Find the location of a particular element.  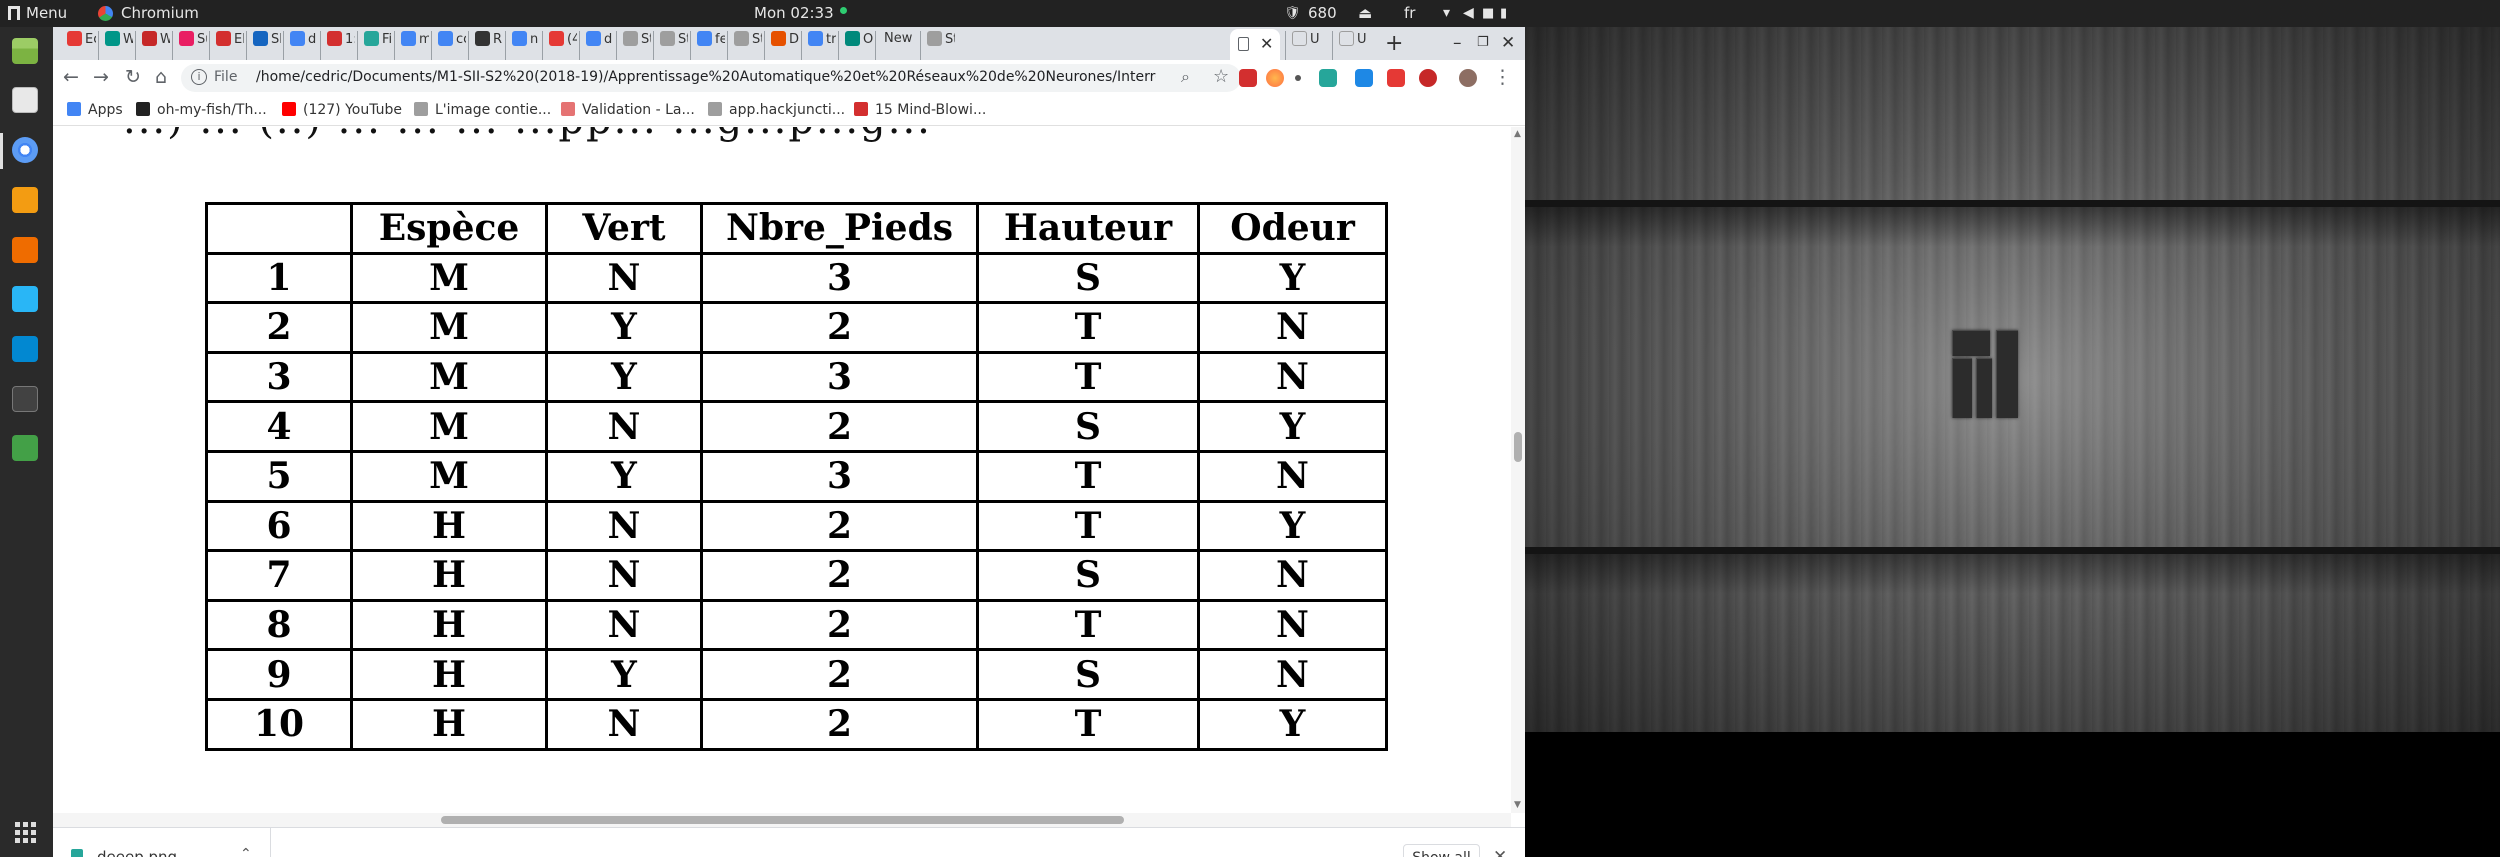

forward-icon: → is located at coordinates (101, 77).